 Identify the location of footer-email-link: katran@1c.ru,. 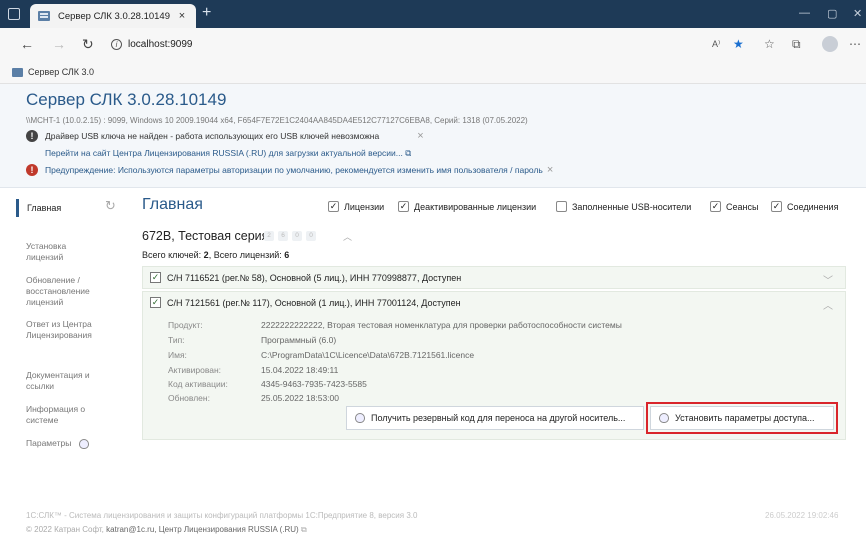
(131, 529).